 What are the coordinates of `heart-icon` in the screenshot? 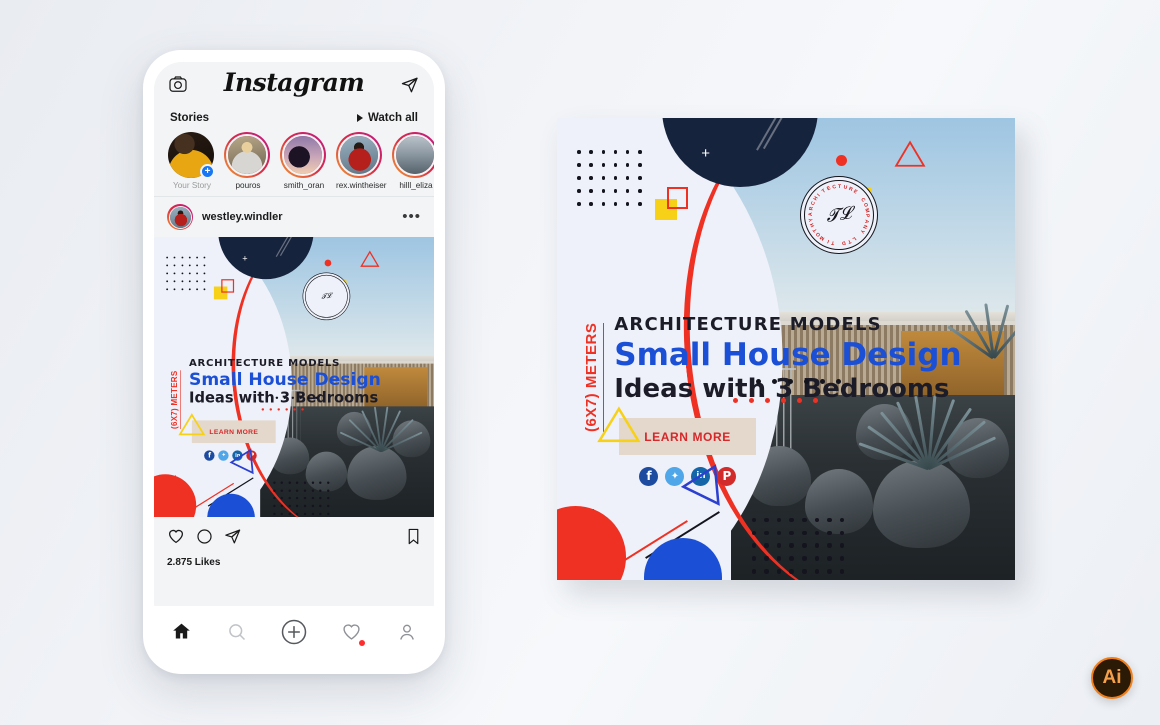 It's located at (176, 538).